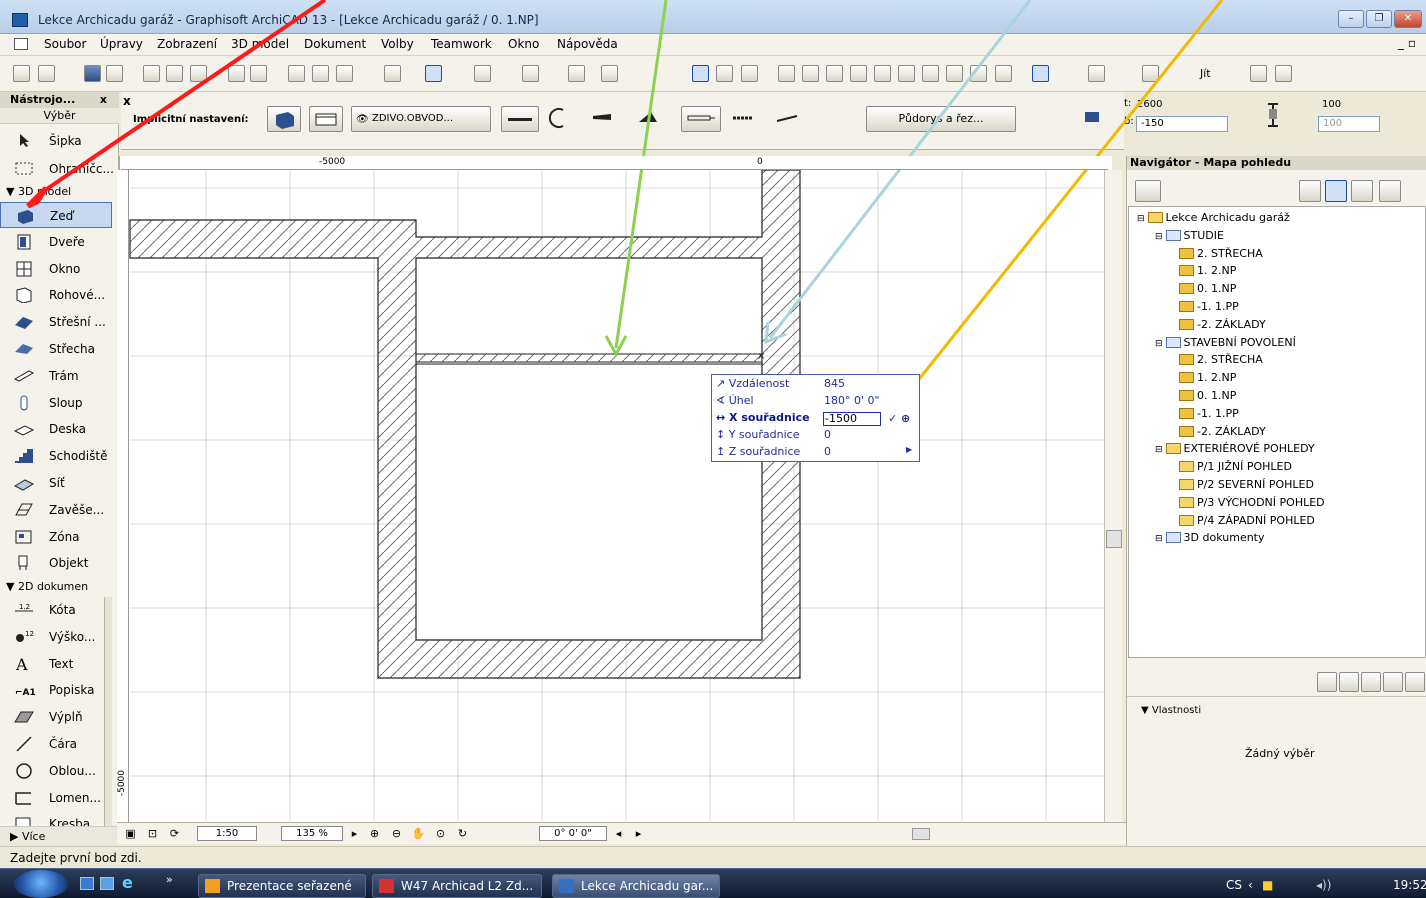  What do you see at coordinates (909, 449) in the screenshot?
I see `tracker-expand-icon: ▶` at bounding box center [909, 449].